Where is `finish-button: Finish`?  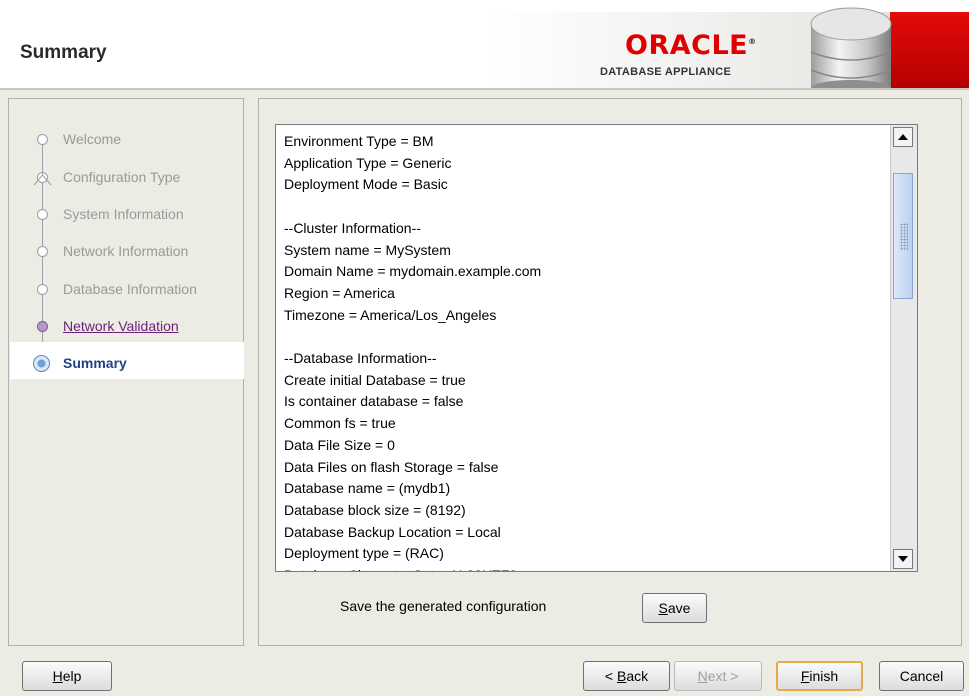
finish-button: Finish is located at coordinates (819, 676).